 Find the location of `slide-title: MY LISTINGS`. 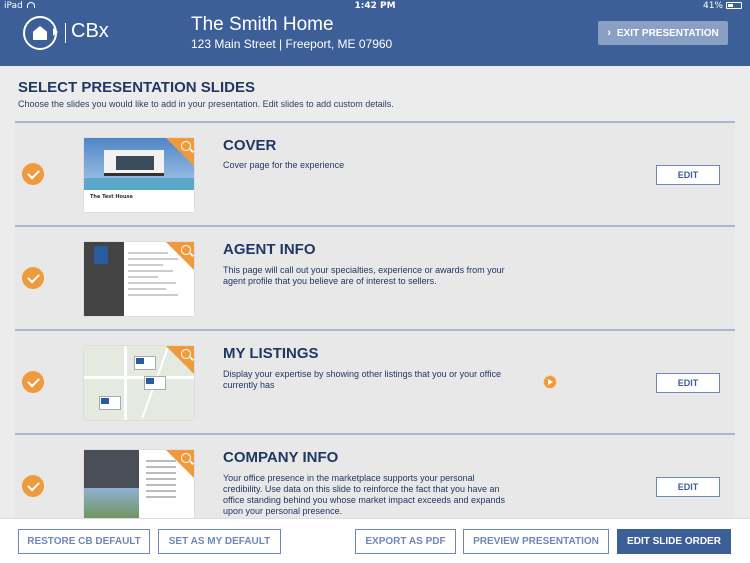

slide-title: MY LISTINGS is located at coordinates (271, 353).